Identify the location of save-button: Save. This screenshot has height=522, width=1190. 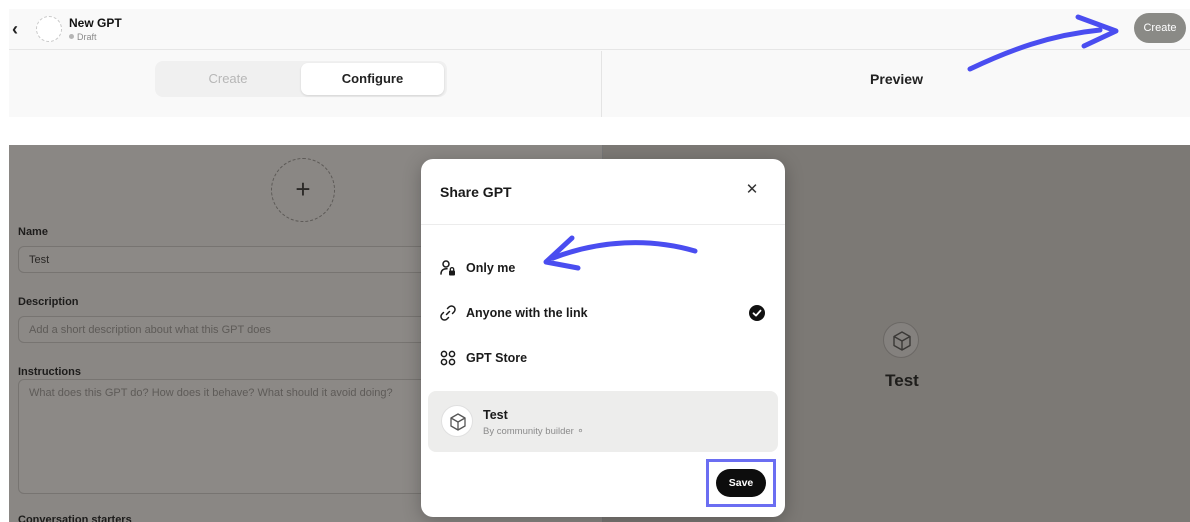
(741, 483).